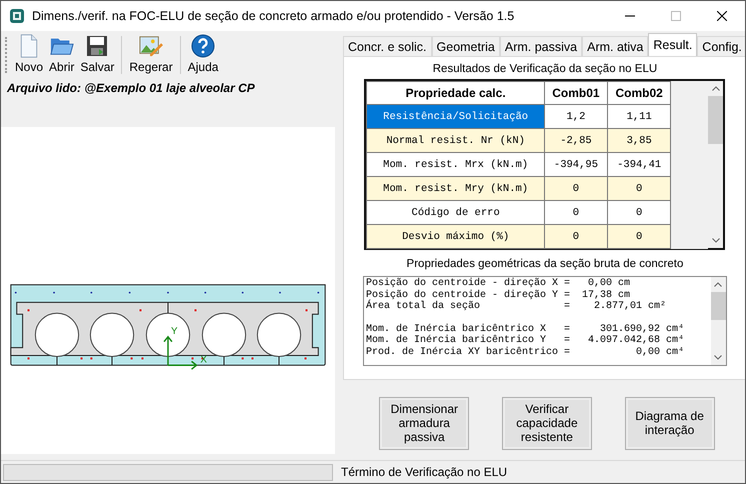 The image size is (746, 484). Describe the element at coordinates (274, 16) in the screenshot. I see `window-title: Dimens./verif. na FOC-ELU de seção de concreto armado e/ou protendido - Versão 1.5` at that location.